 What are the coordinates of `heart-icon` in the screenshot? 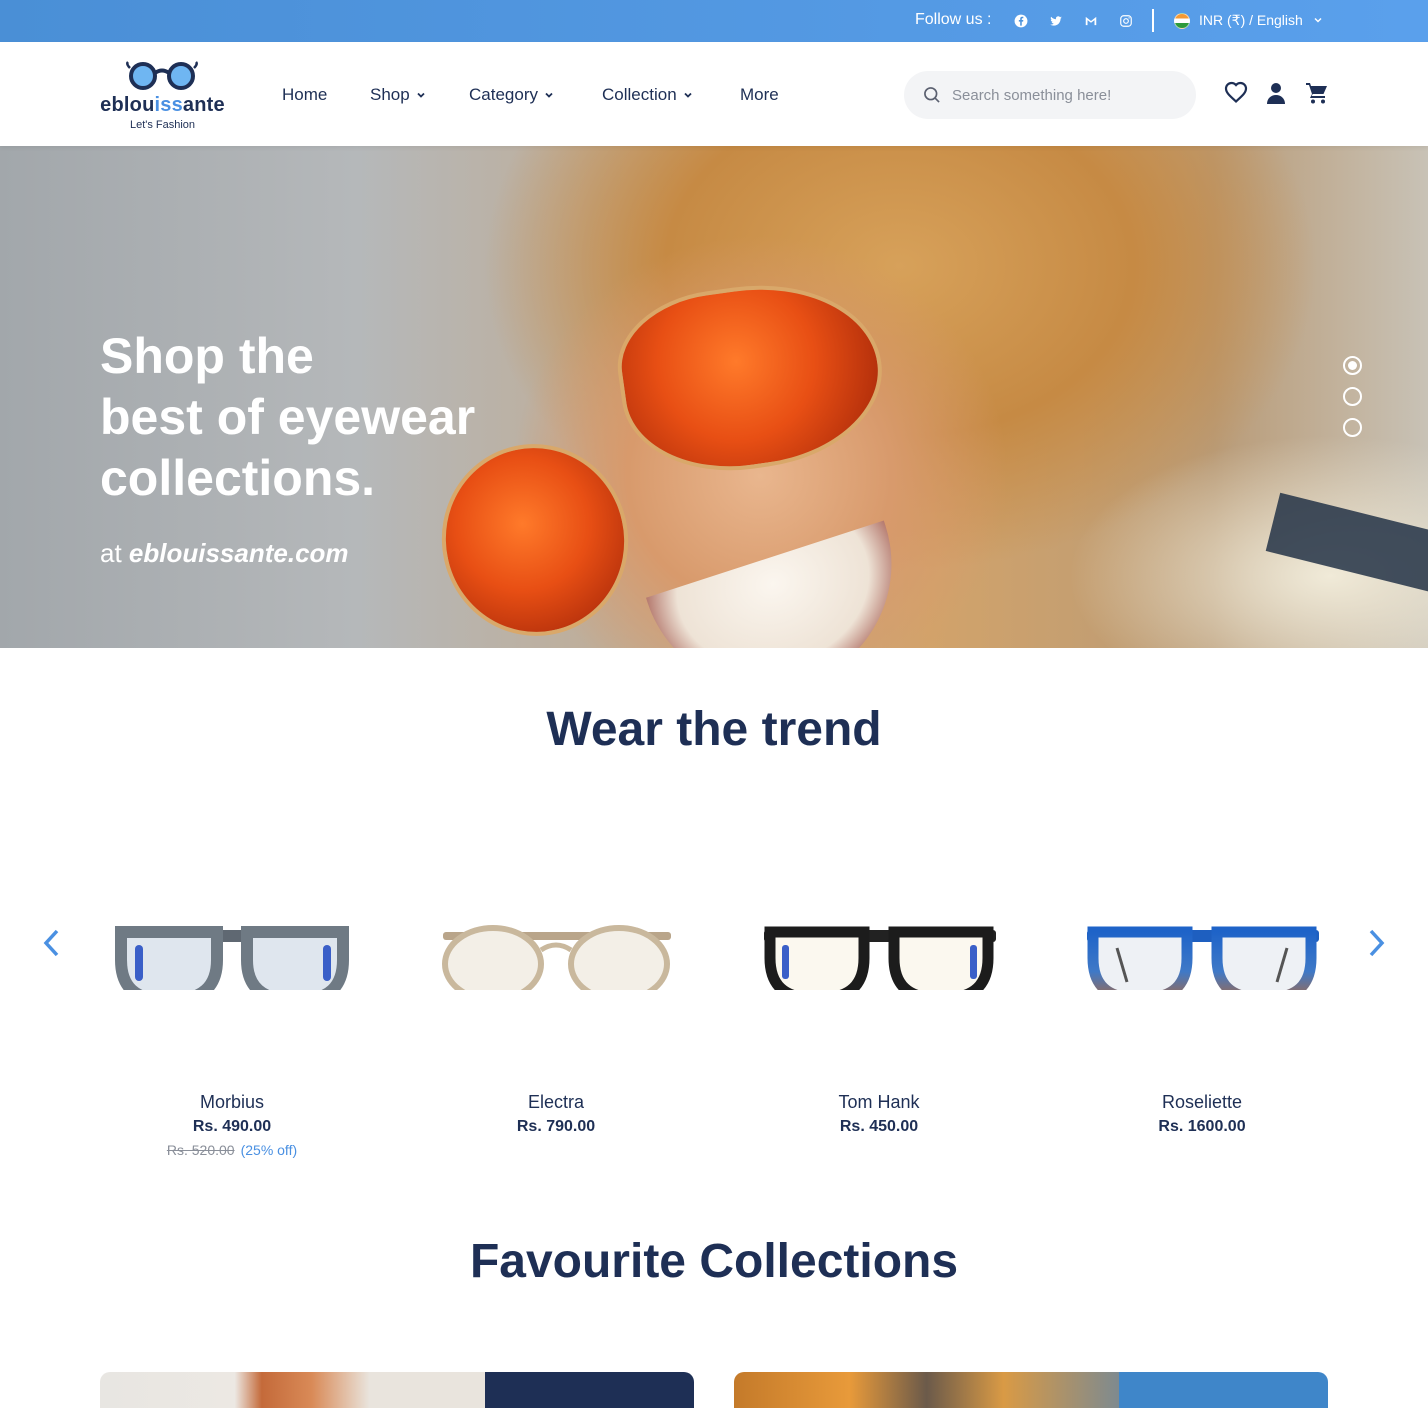 It's located at (1236, 93).